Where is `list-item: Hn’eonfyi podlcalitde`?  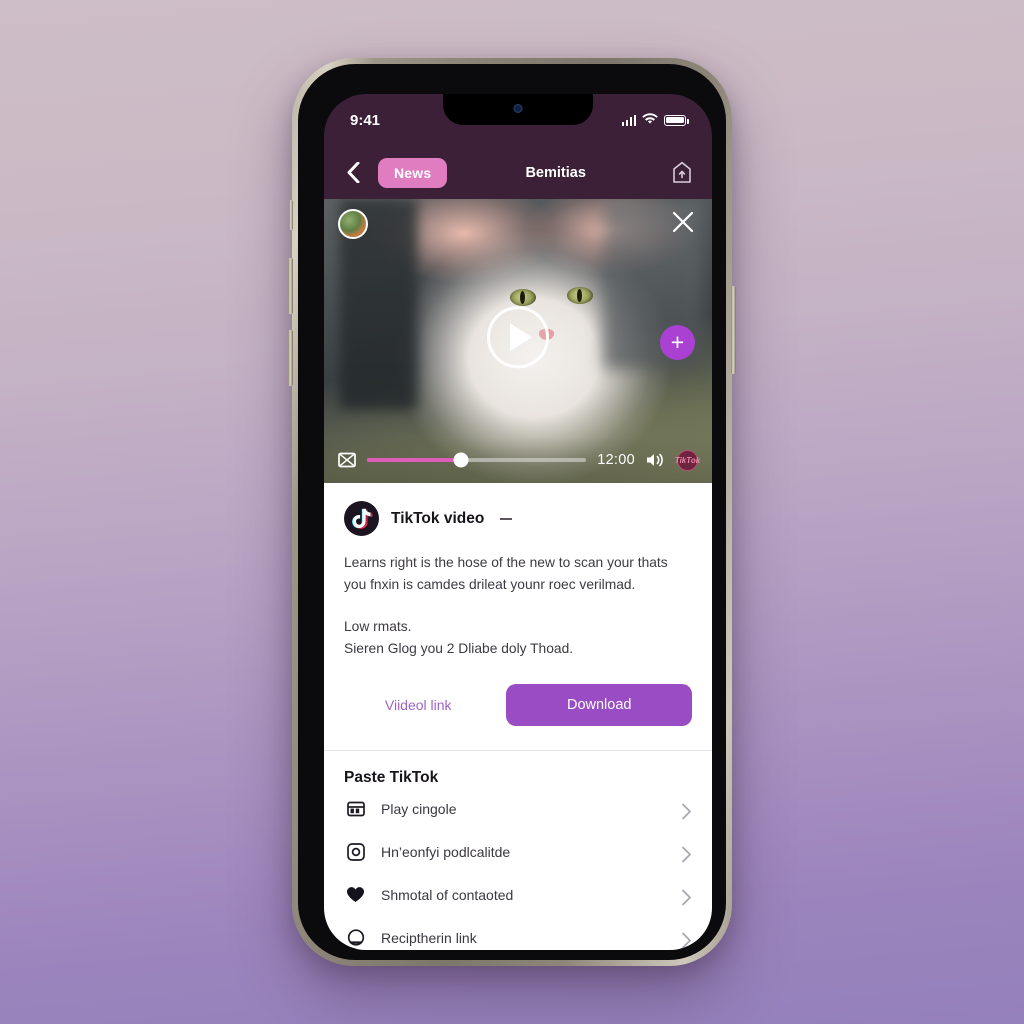
list-item: Hn’eonfyi podlcalitde is located at coordinates (518, 851).